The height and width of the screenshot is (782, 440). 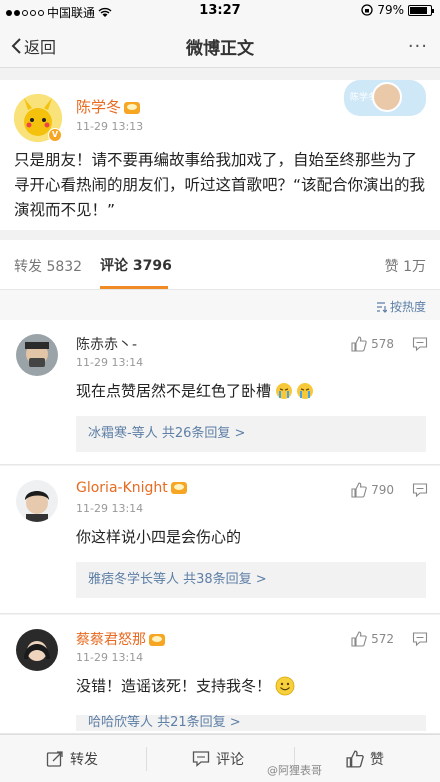 I want to click on post-author-name: 陈学冬, so click(x=108, y=106).